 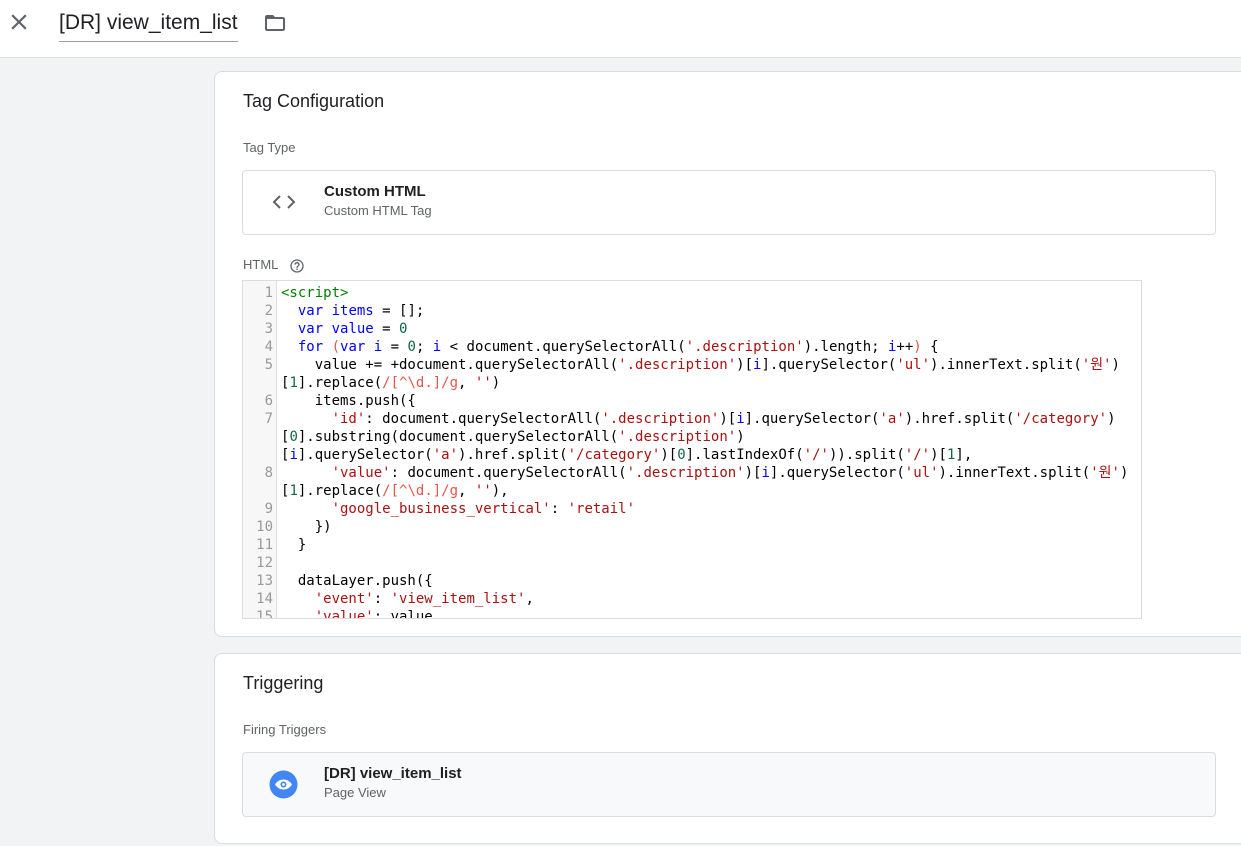 What do you see at coordinates (264, 614) in the screenshot?
I see `line-number: 15` at bounding box center [264, 614].